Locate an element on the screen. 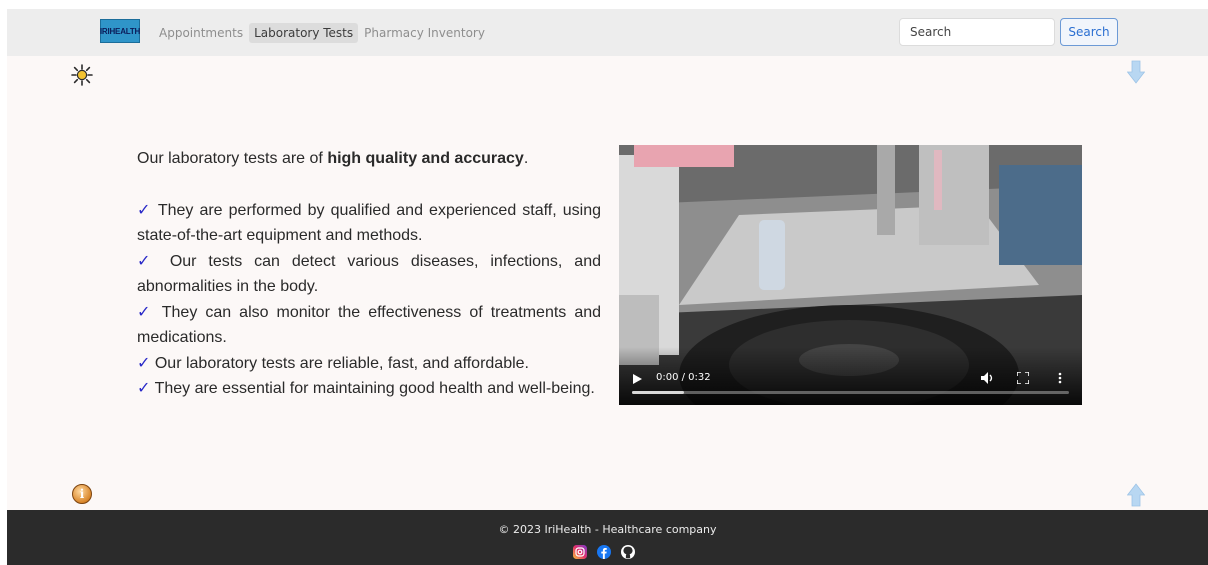 The width and height of the screenshot is (1208, 565). video-time: 0:00 / 0:32 is located at coordinates (683, 377).